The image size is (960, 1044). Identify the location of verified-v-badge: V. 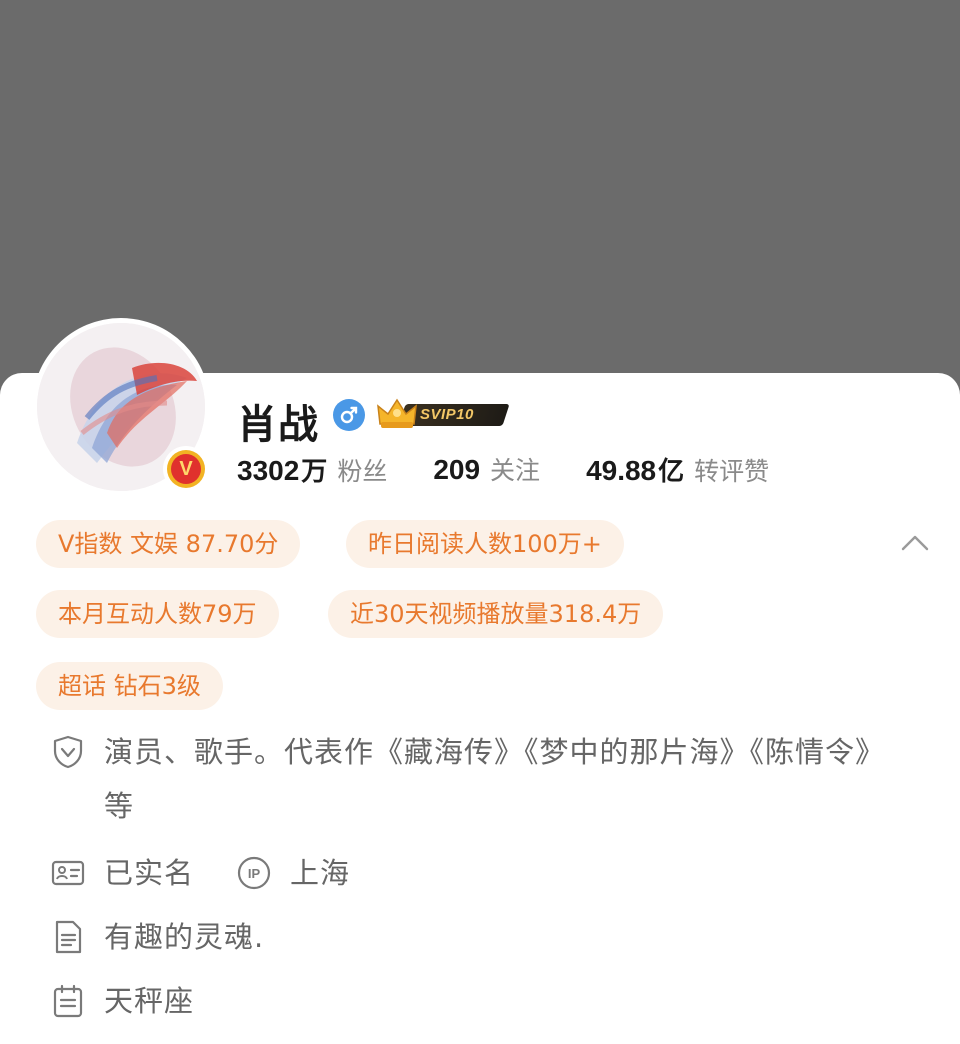
(186, 469).